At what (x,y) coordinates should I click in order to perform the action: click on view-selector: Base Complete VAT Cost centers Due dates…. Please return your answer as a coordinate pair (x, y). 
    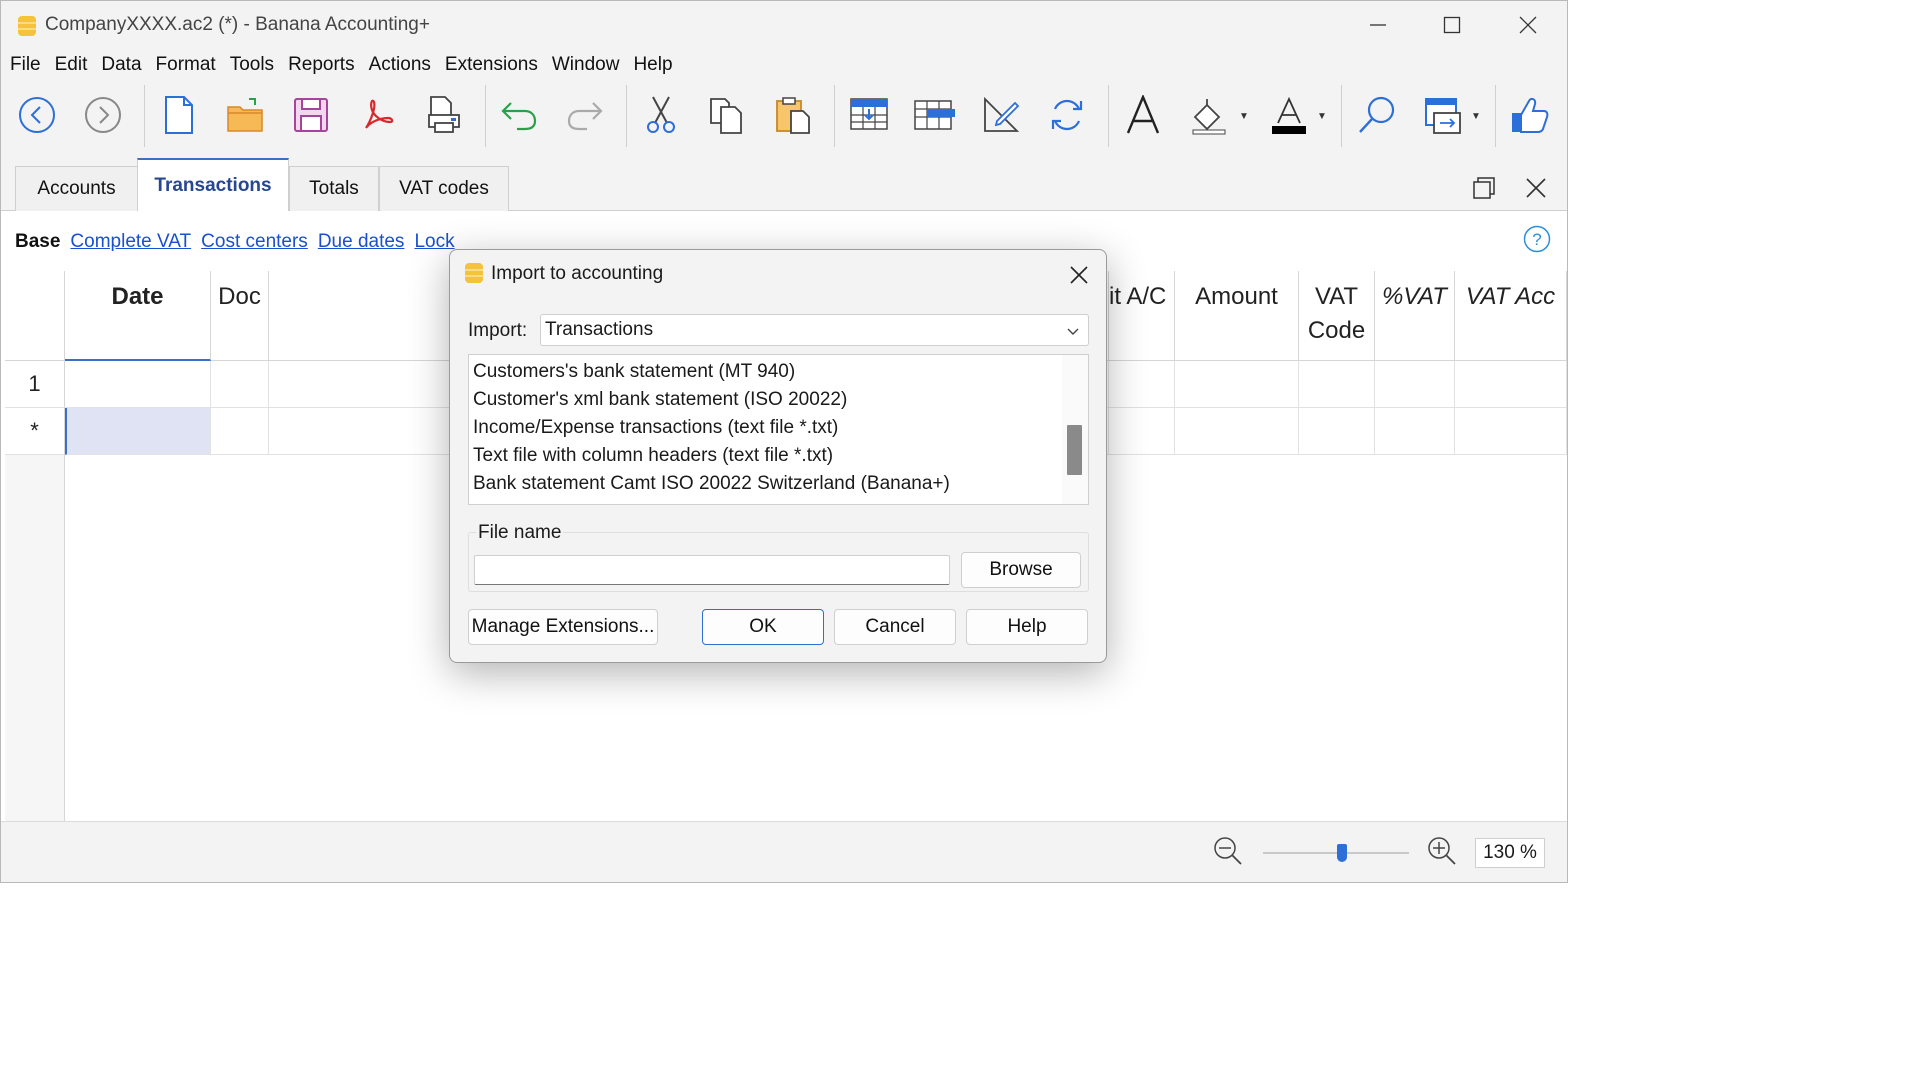
    Looking at the image, I should click on (235, 242).